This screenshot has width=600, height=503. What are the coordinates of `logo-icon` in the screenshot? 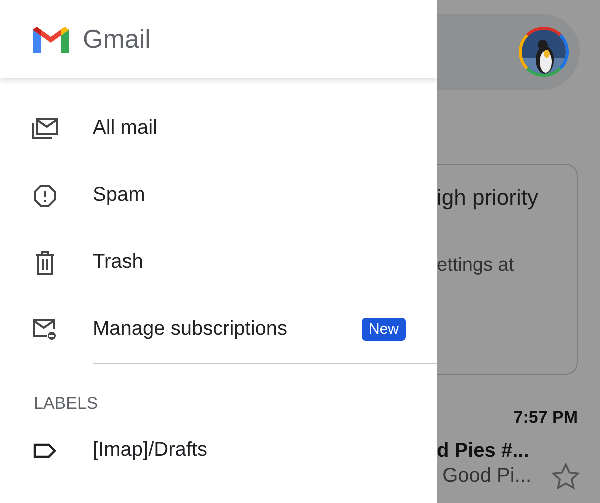 It's located at (51, 39).